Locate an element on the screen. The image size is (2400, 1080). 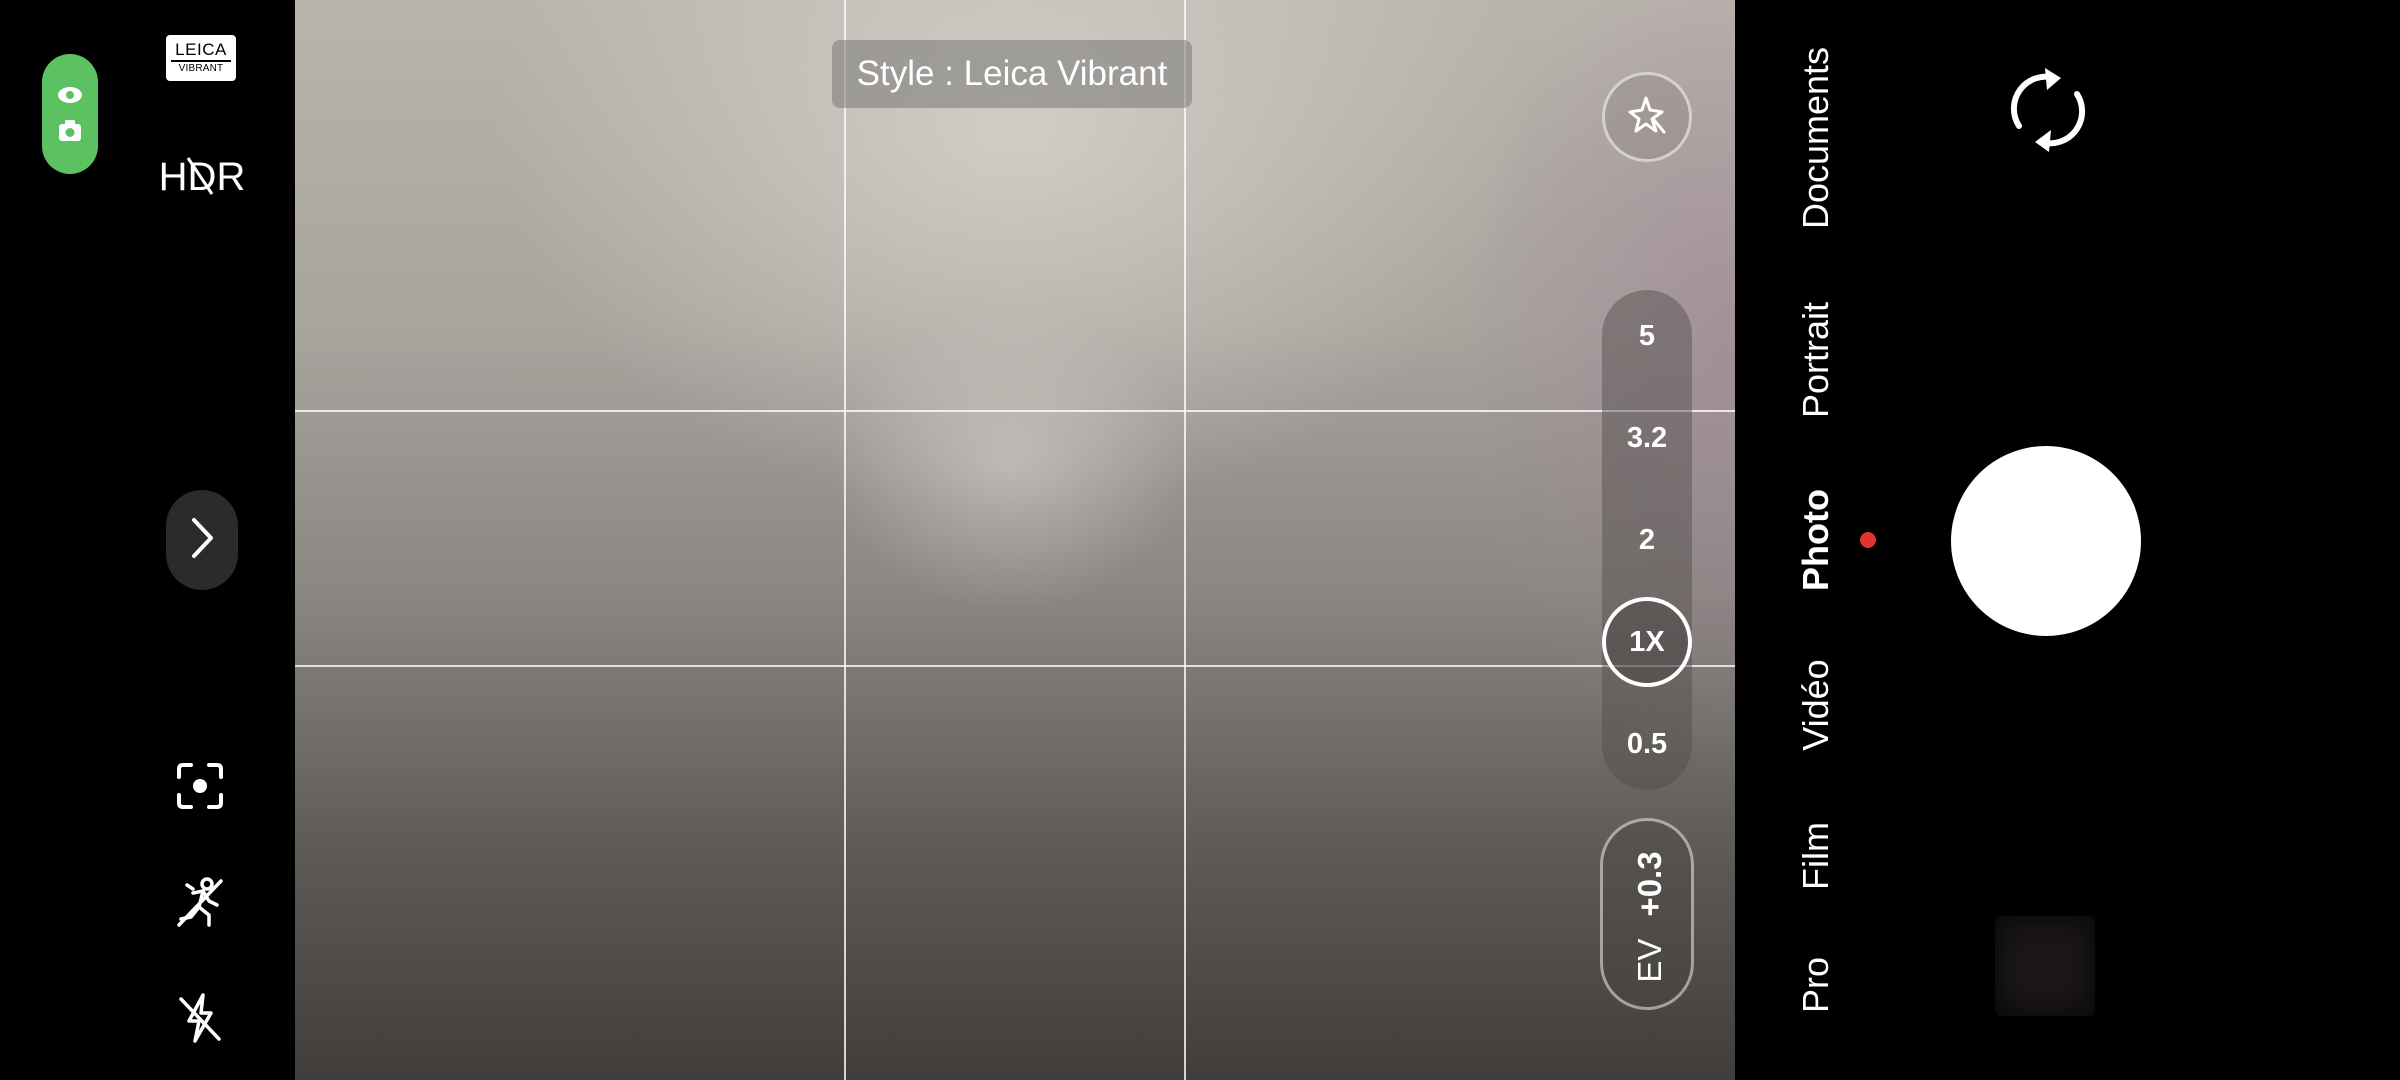
flash-off-icon is located at coordinates (200, 1020).